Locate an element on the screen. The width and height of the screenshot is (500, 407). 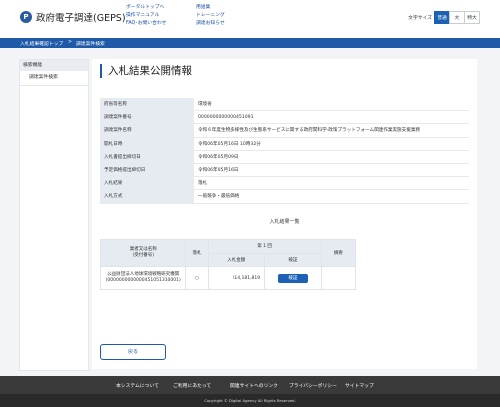
info-row: 調達案件番号 0000000000000451091 is located at coordinates (284, 117).